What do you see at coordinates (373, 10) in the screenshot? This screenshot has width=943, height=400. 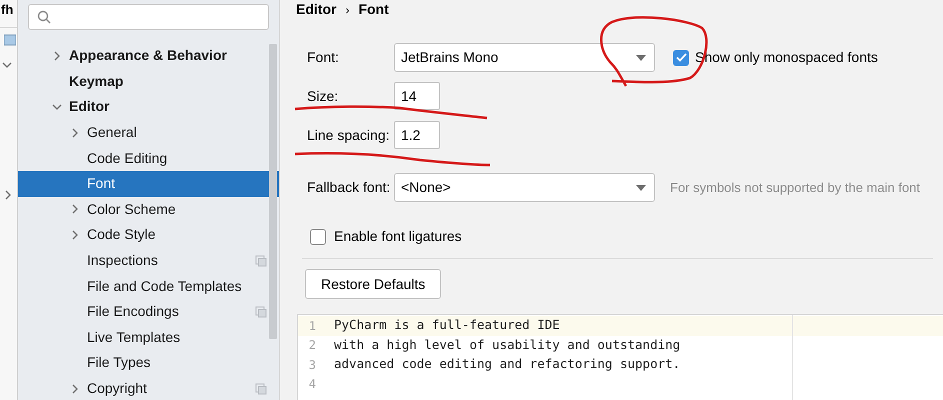 I see `breadcrumb-item: Font` at bounding box center [373, 10].